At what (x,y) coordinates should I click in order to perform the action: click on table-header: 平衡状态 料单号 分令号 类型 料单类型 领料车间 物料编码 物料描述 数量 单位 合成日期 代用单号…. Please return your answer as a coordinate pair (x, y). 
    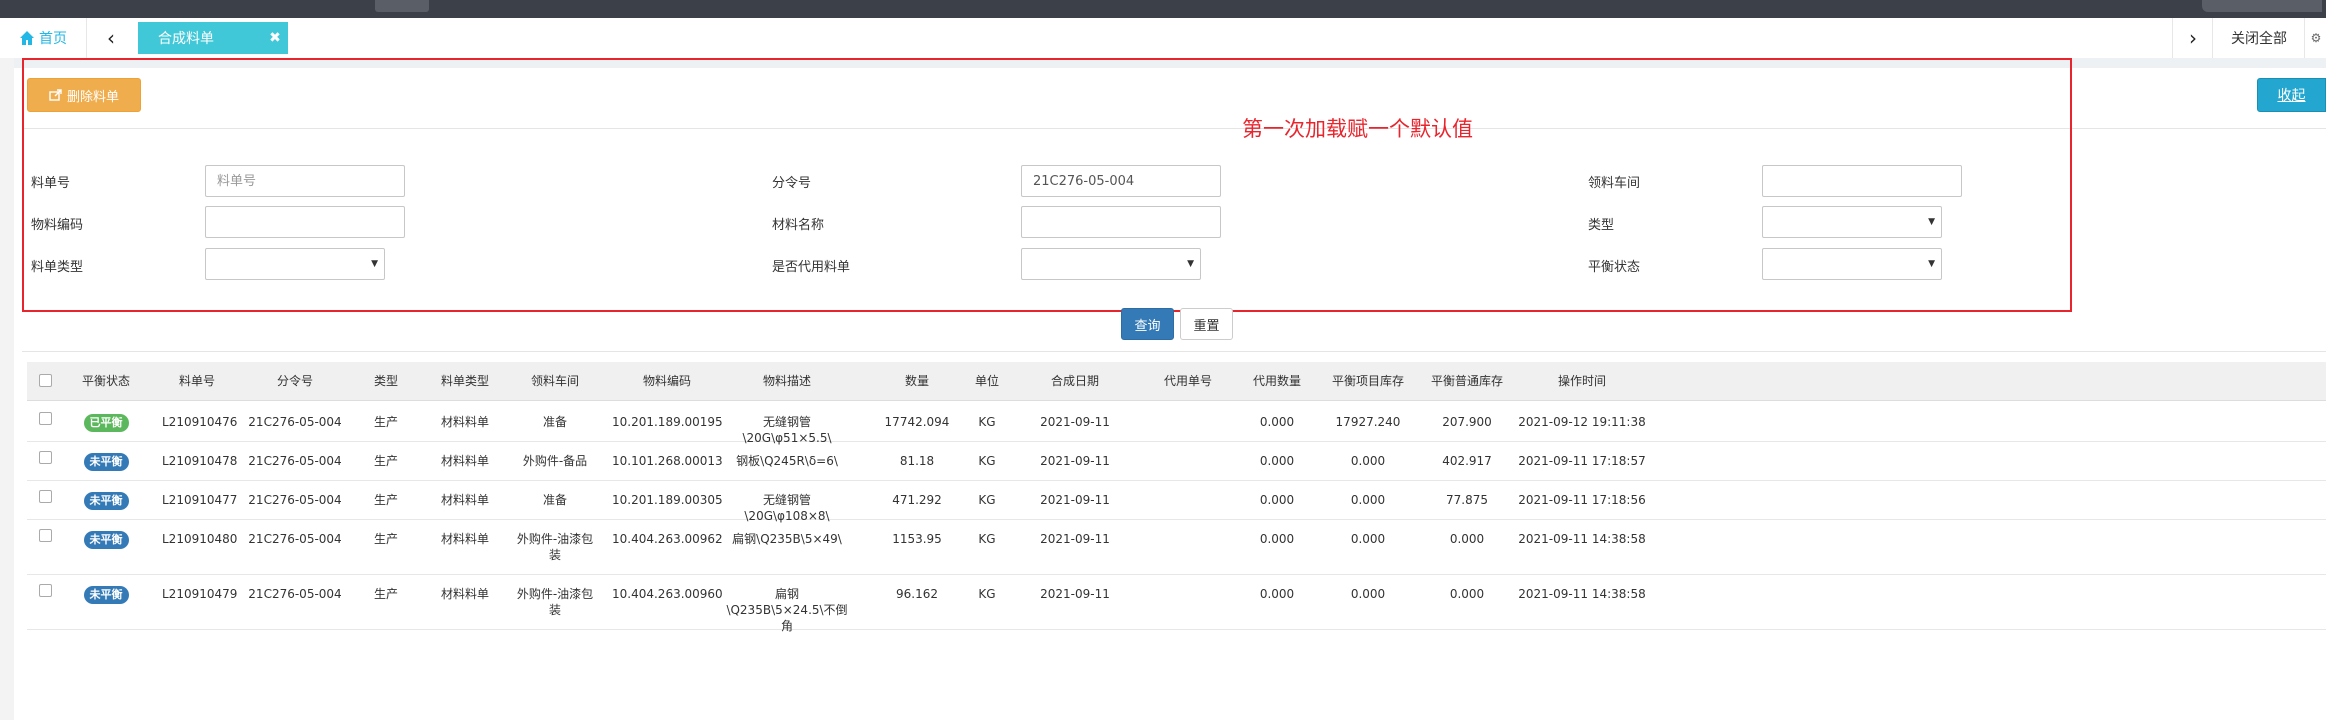
    Looking at the image, I should click on (1176, 381).